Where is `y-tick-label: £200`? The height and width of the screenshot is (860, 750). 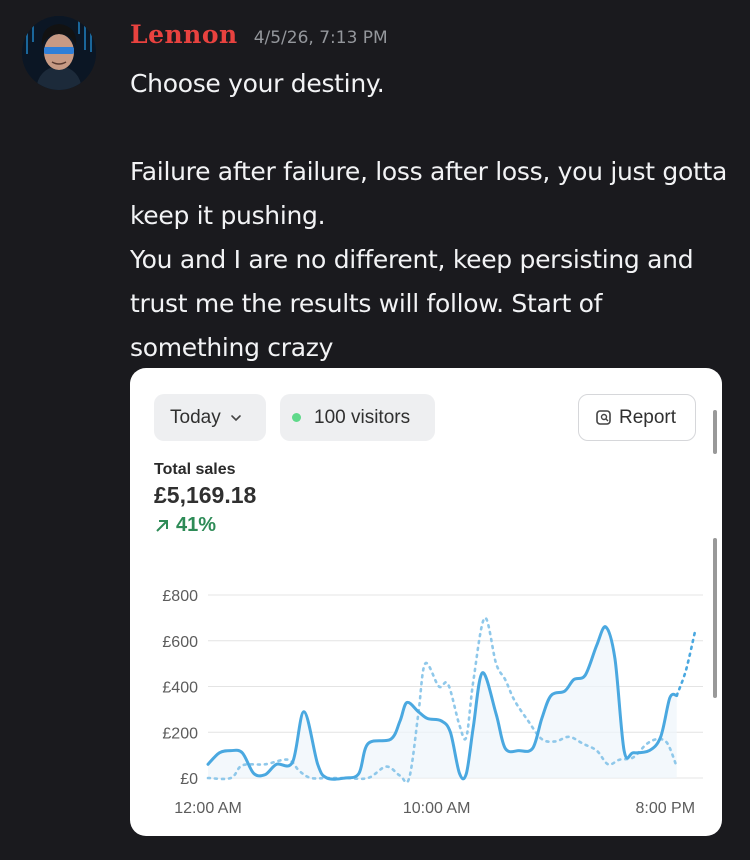 y-tick-label: £200 is located at coordinates (180, 733).